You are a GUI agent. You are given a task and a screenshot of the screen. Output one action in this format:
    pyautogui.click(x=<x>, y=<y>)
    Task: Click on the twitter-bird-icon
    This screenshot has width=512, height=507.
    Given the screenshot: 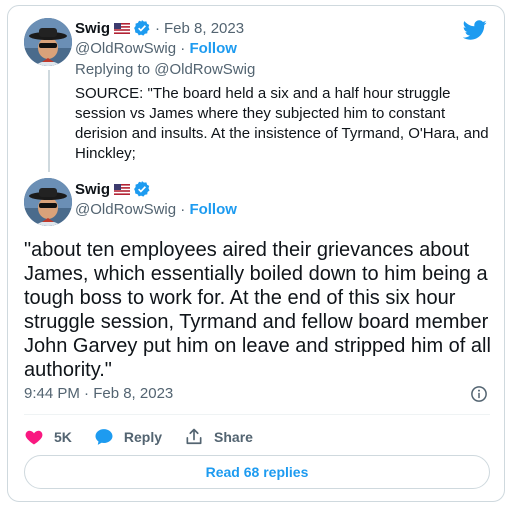 What is the action you would take?
    pyautogui.click(x=475, y=30)
    